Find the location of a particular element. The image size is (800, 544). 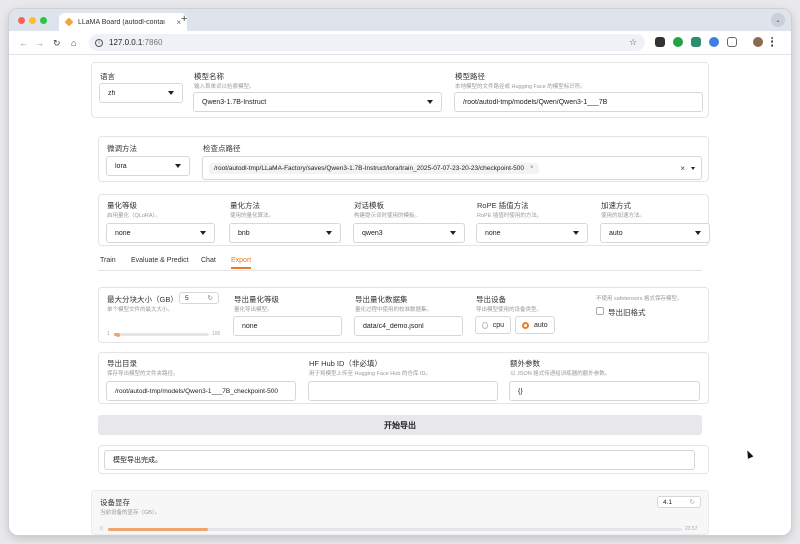

close-window-button is located at coordinates (21, 20).